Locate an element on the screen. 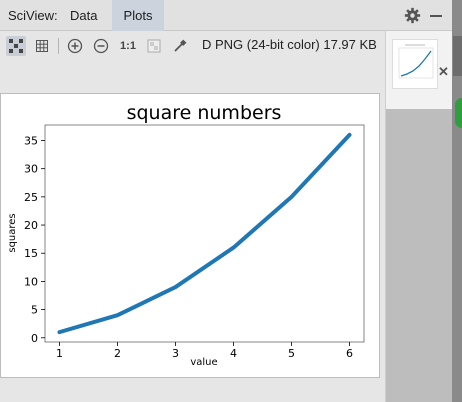  y-tick-label: 20 is located at coordinates (31, 225).